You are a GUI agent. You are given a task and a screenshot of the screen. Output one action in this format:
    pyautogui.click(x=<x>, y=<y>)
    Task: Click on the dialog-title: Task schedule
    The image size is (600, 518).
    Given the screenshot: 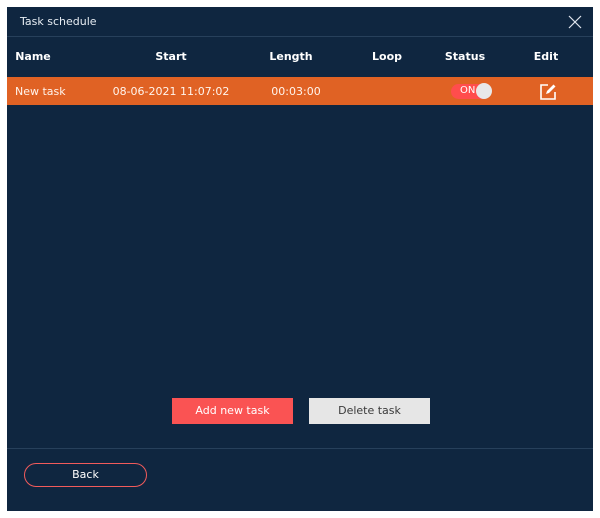 What is the action you would take?
    pyautogui.click(x=58, y=21)
    